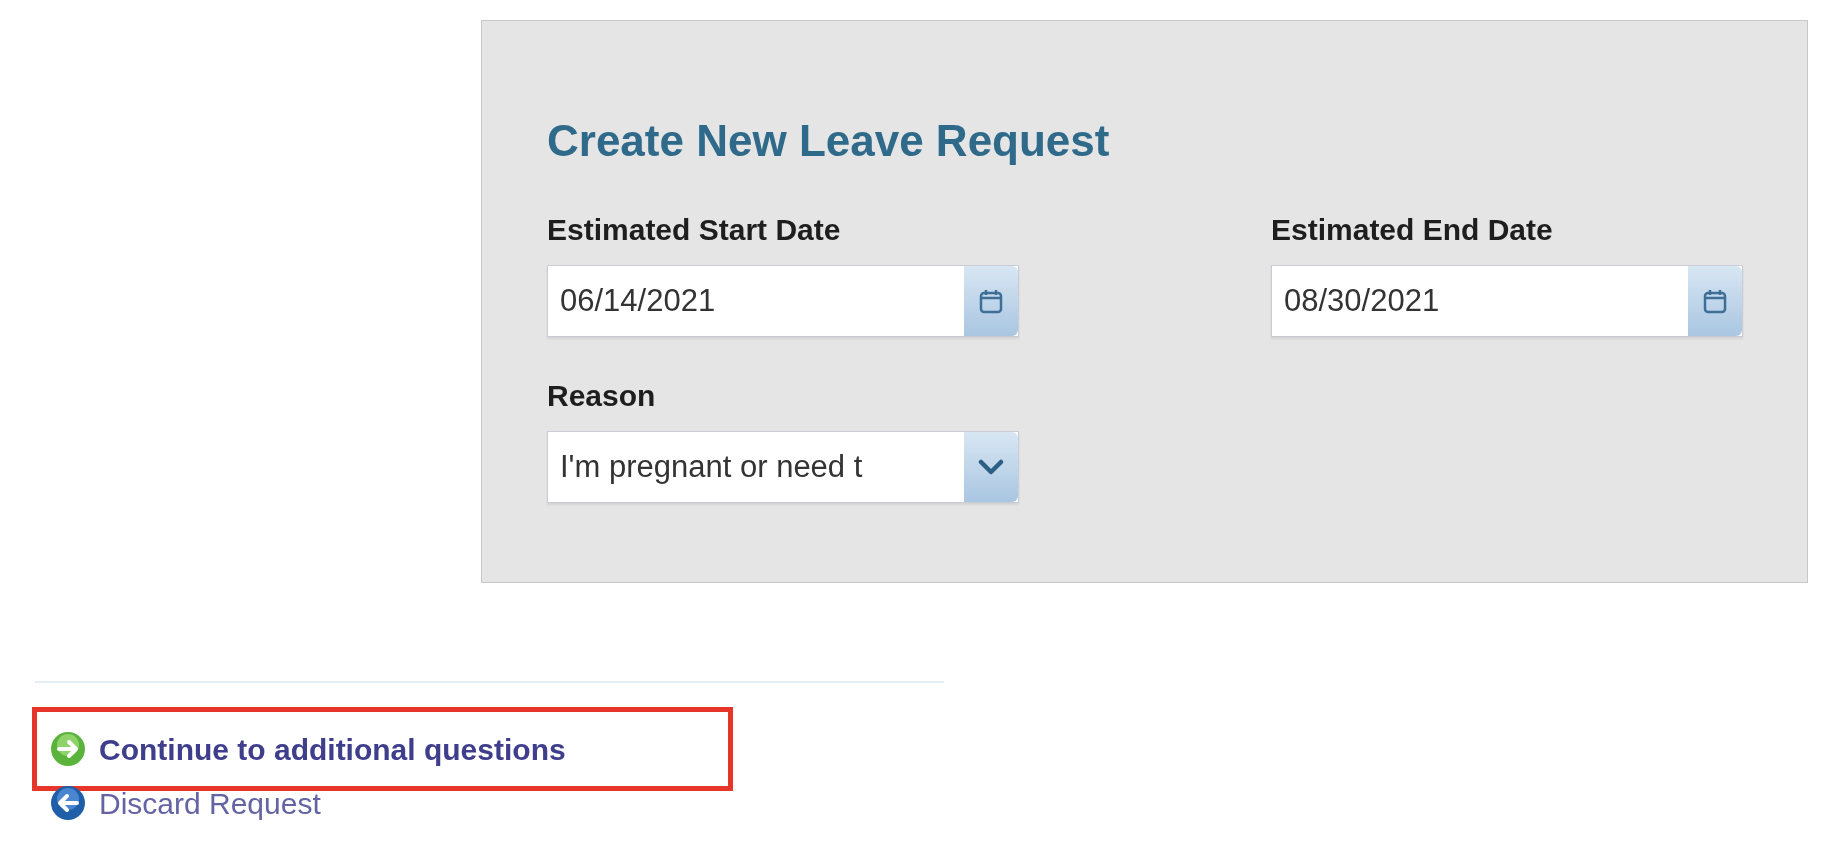  I want to click on action-link: Discard Request, so click(185, 803).